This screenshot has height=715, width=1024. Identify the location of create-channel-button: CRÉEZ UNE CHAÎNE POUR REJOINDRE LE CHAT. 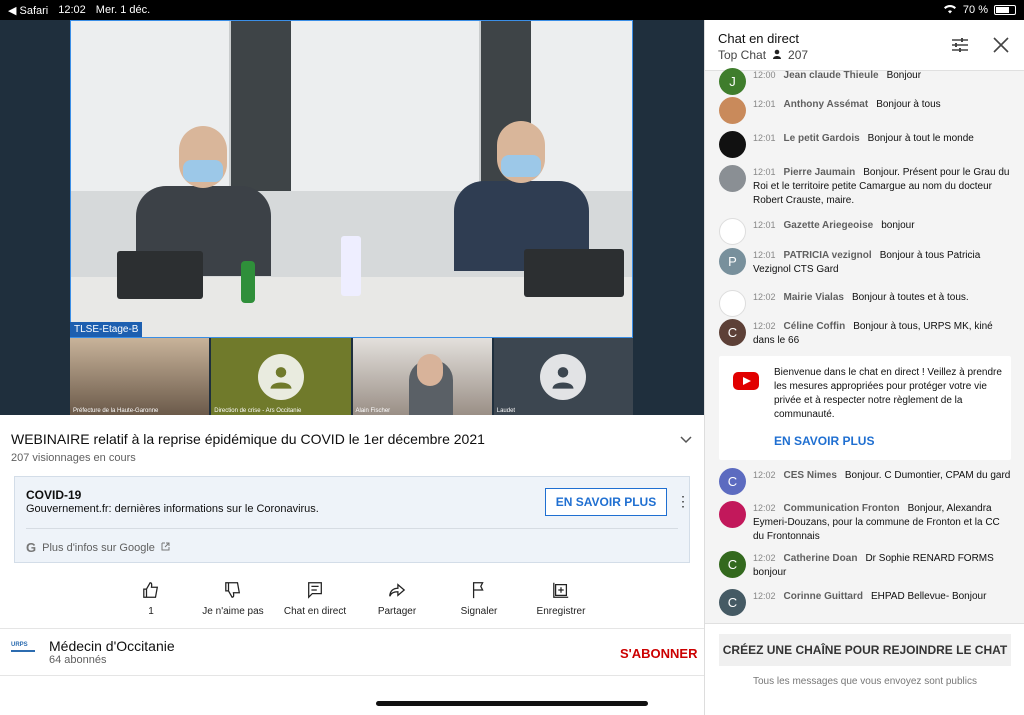
(865, 650).